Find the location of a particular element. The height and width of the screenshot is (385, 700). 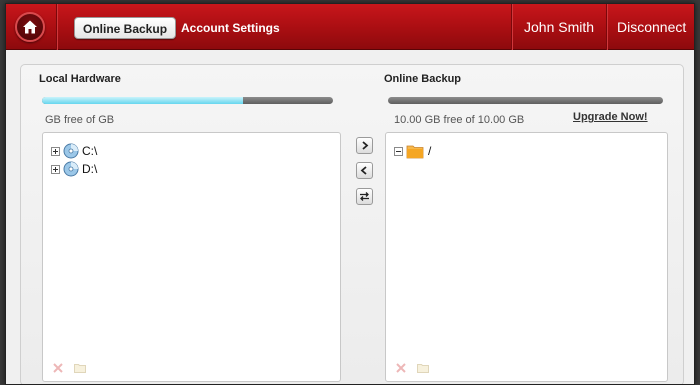

upload-button is located at coordinates (364, 145).